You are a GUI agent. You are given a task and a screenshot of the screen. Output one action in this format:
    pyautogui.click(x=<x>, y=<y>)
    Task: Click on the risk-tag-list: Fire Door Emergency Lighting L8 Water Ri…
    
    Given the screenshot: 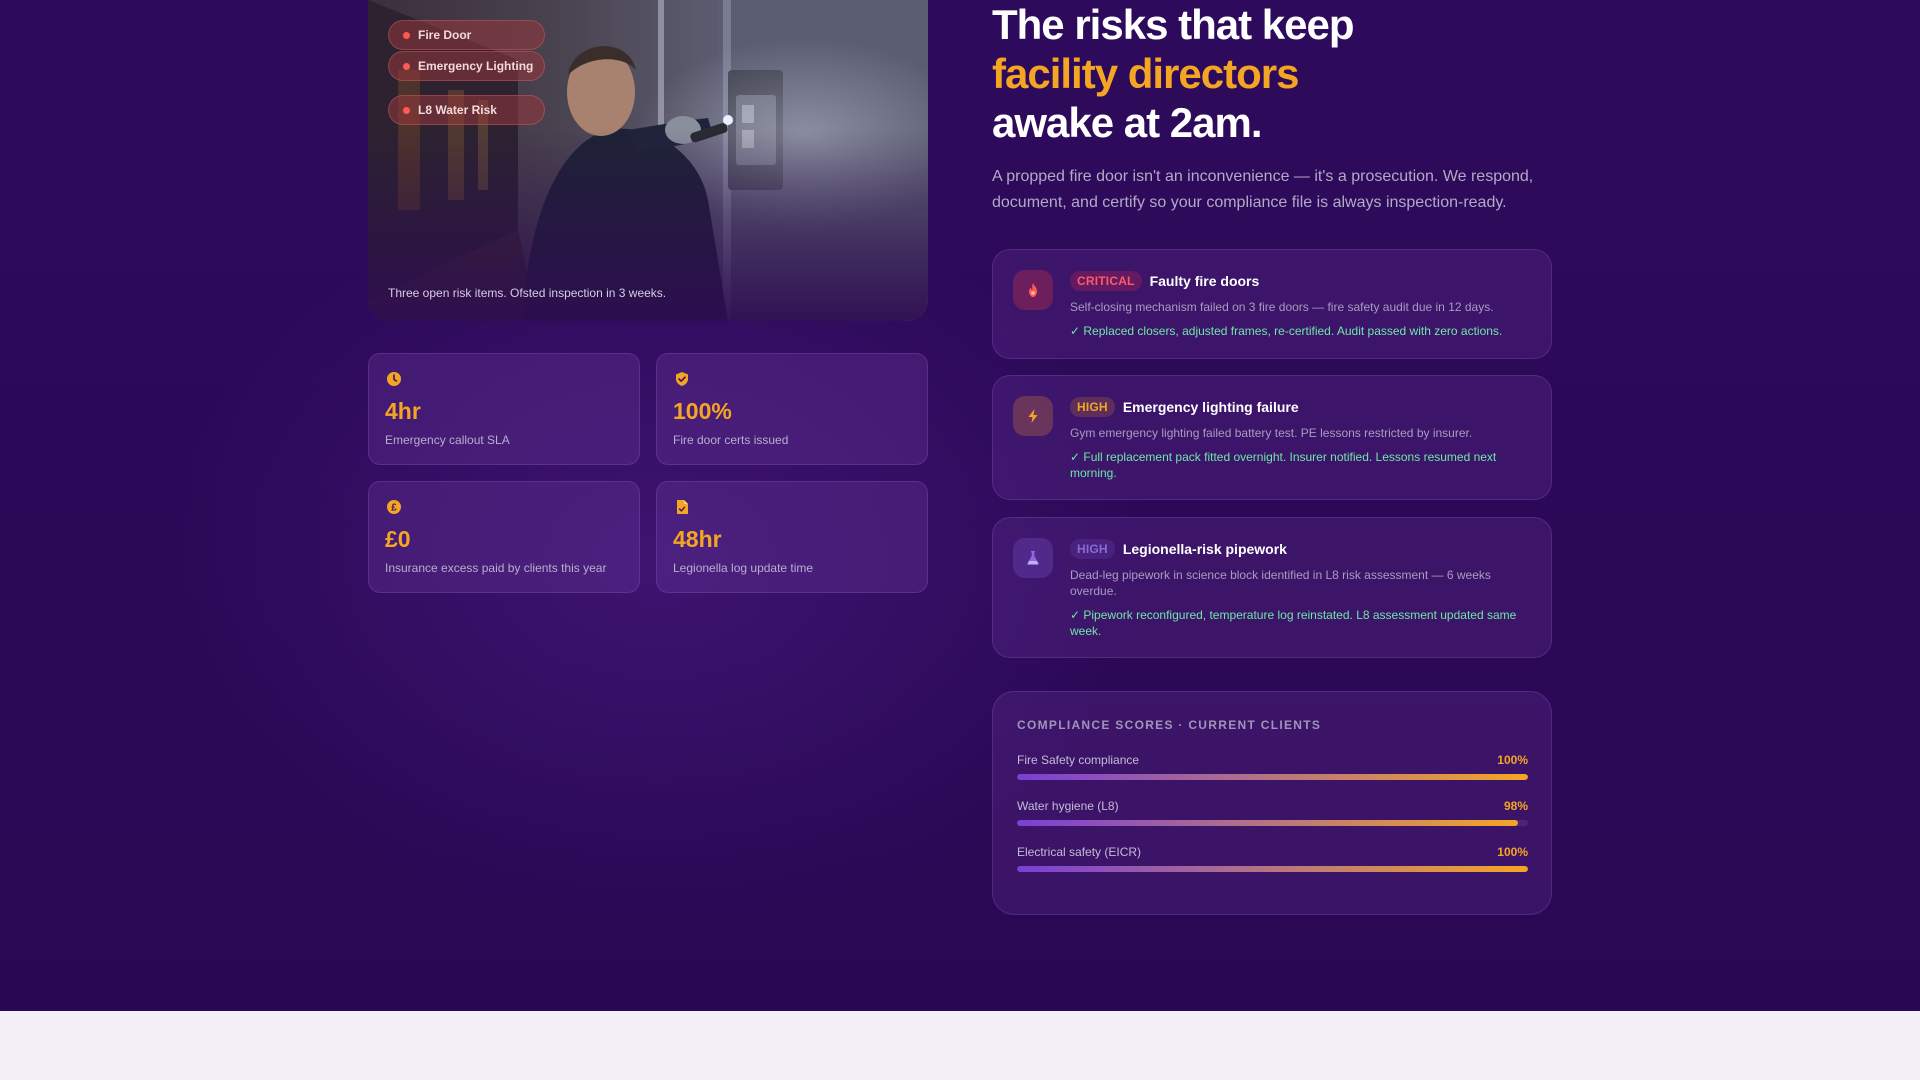 What is the action you would take?
    pyautogui.click(x=468, y=73)
    